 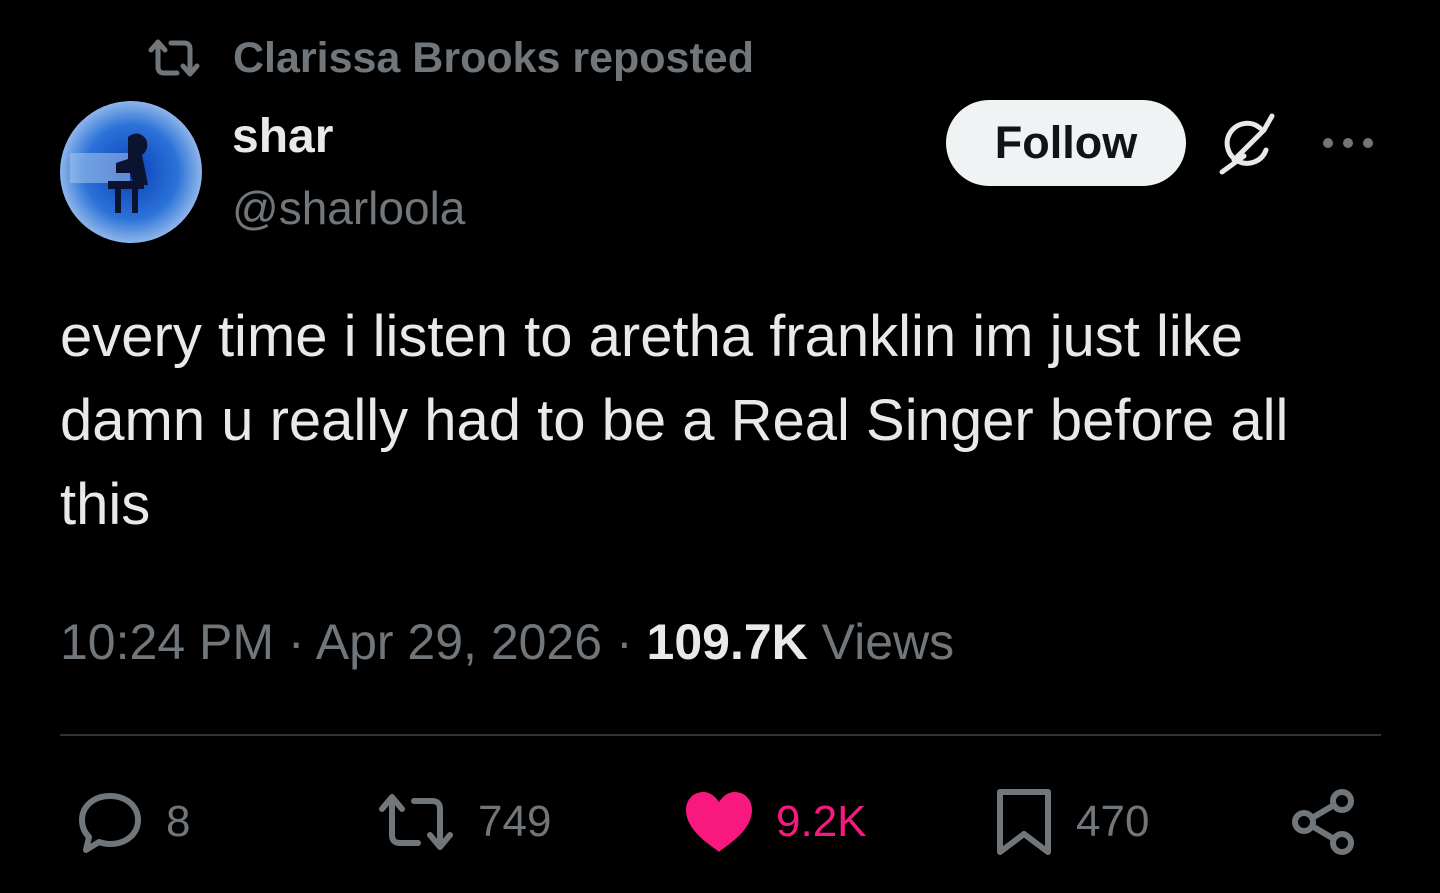 What do you see at coordinates (821, 821) in the screenshot?
I see `like-count: 9.2K` at bounding box center [821, 821].